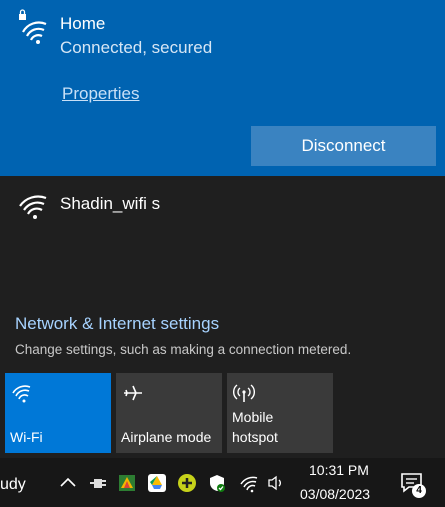 The height and width of the screenshot is (507, 445). What do you see at coordinates (117, 324) in the screenshot?
I see `network-settings-link: Network & Internet settings` at bounding box center [117, 324].